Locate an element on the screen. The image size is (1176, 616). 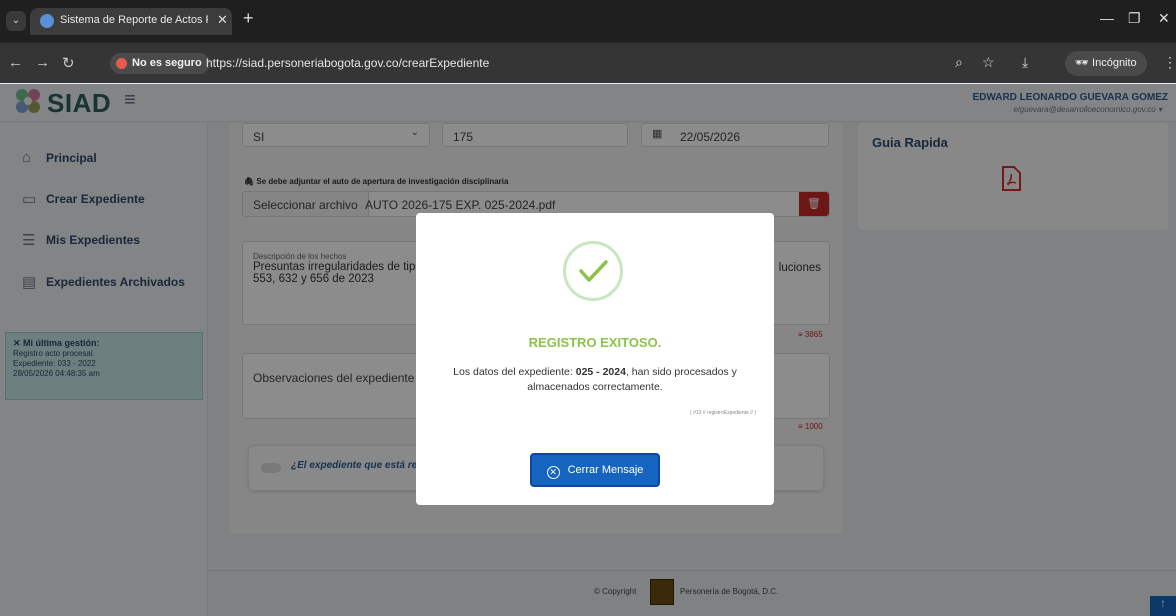
tab-search-button: ⌄ is located at coordinates (16, 21).